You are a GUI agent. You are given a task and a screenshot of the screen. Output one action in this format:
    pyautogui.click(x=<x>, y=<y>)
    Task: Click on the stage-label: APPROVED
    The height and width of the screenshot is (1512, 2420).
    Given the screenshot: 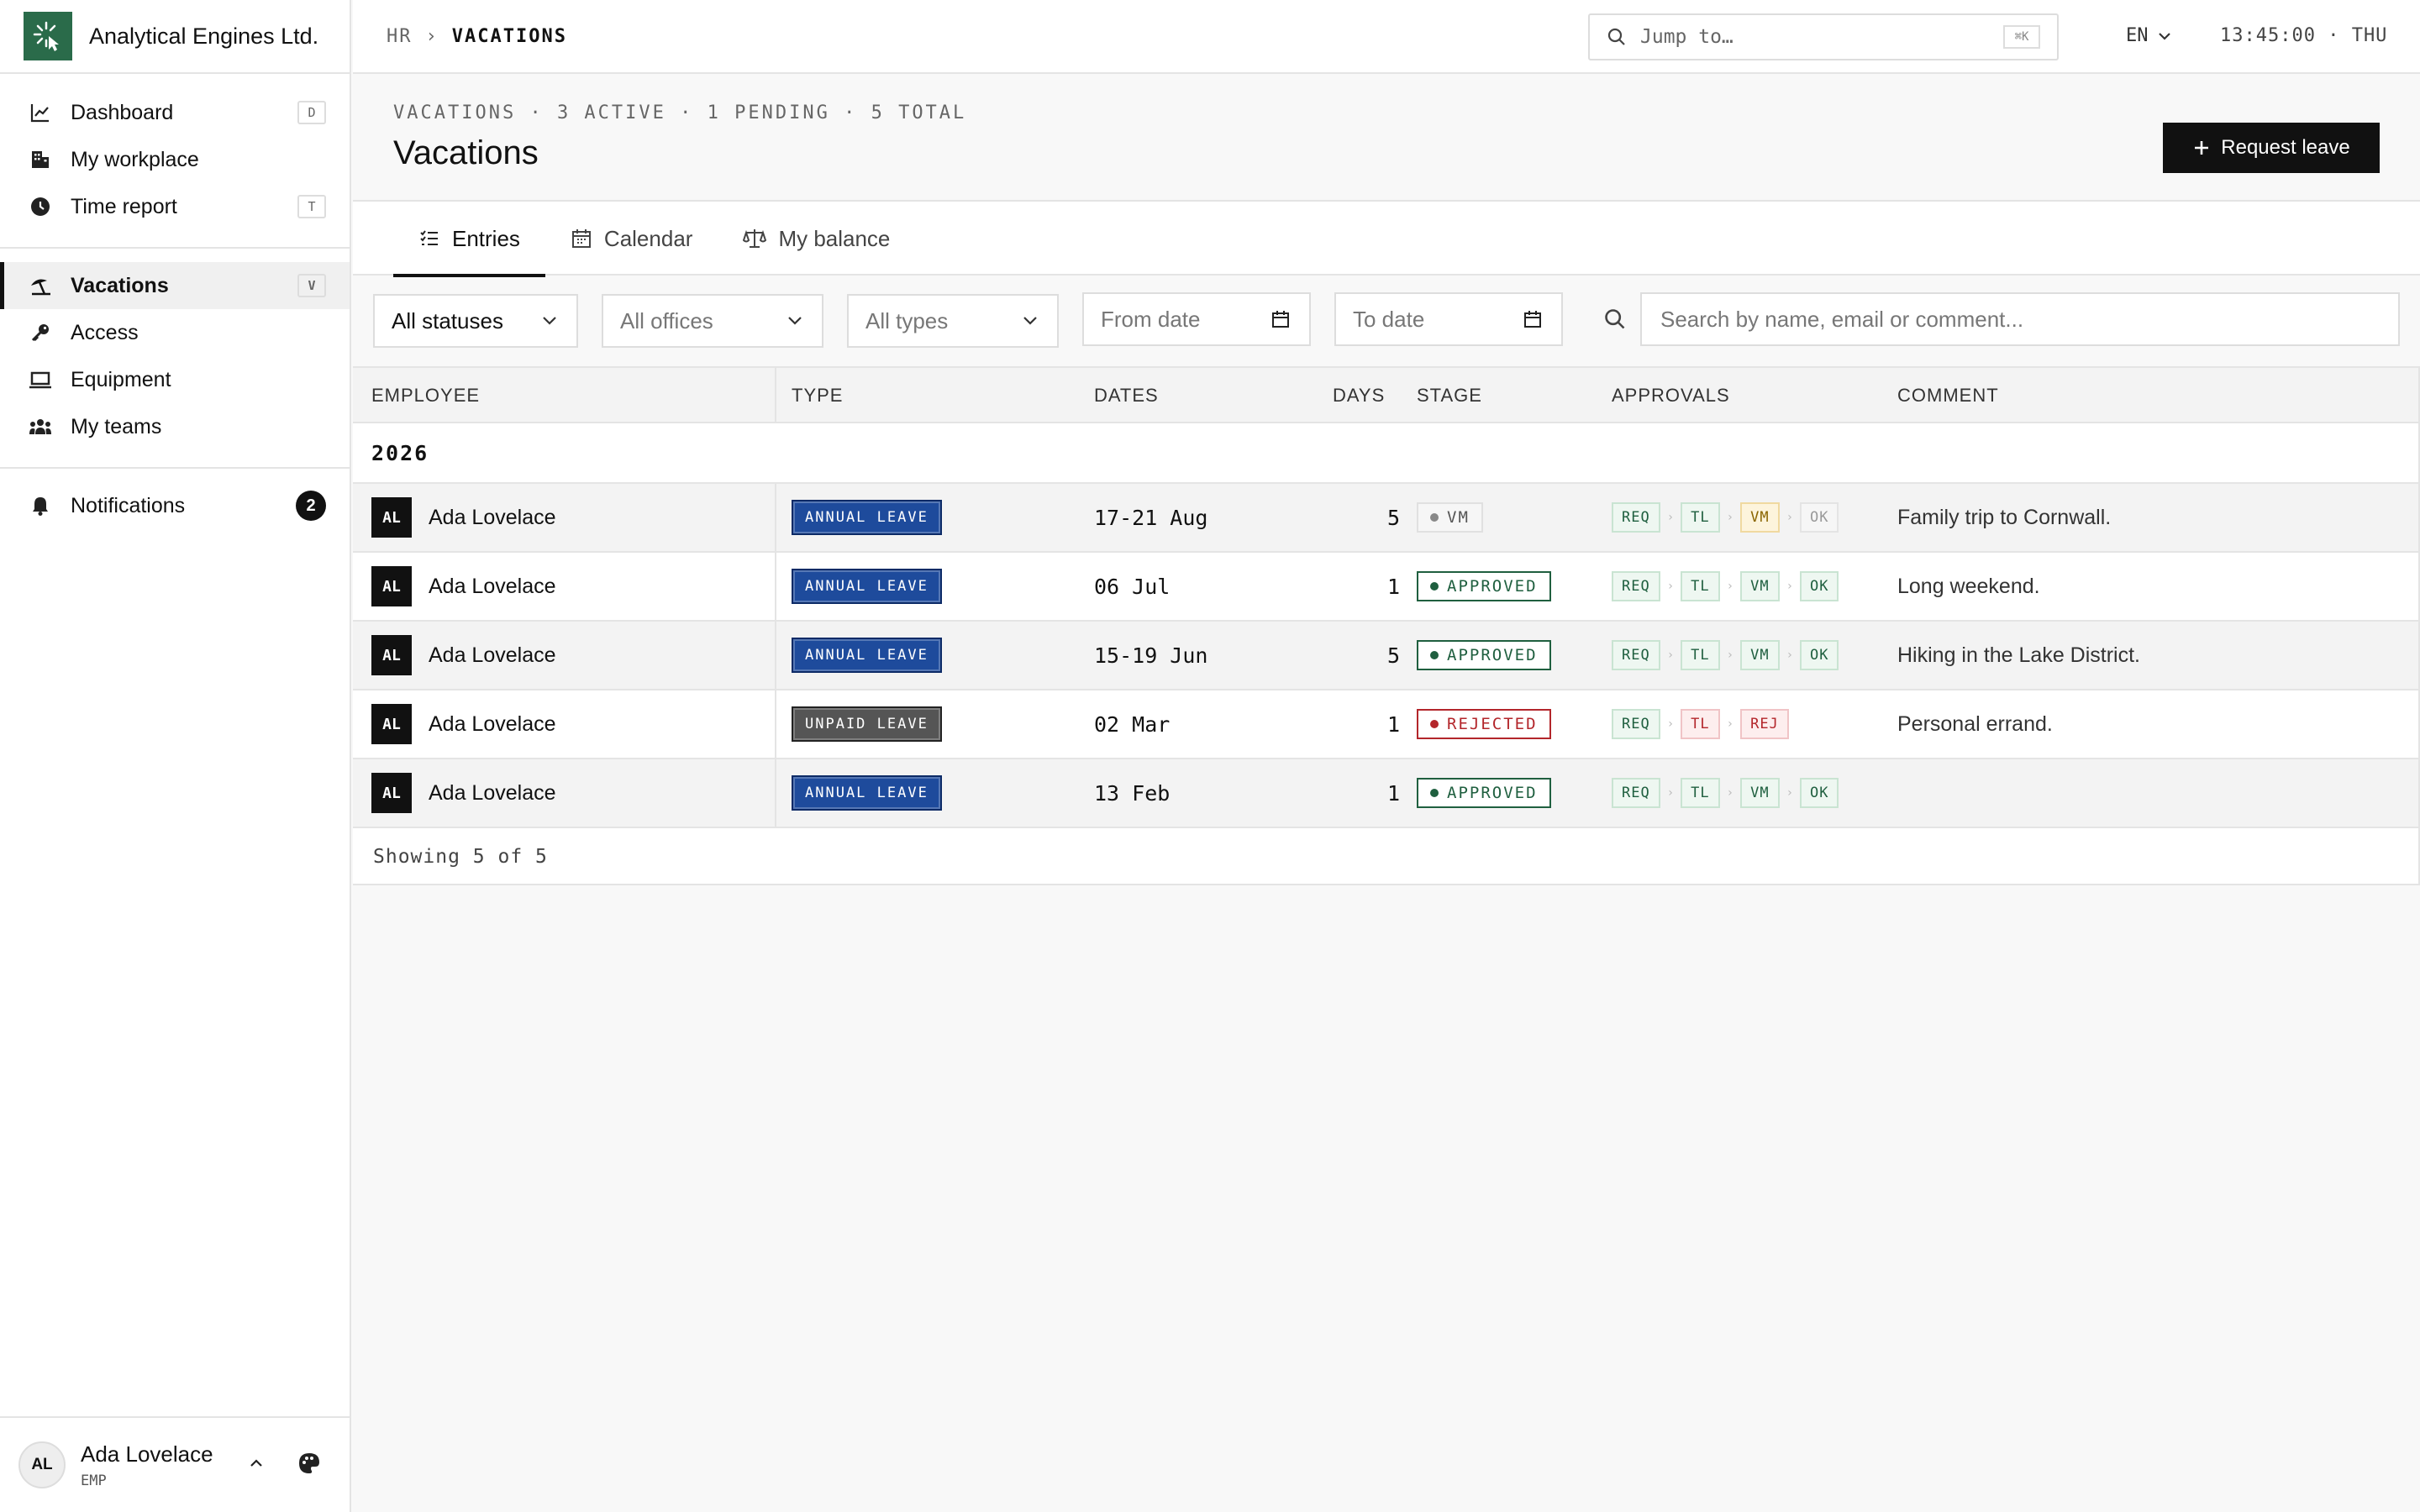 What is the action you would take?
    pyautogui.click(x=1493, y=793)
    